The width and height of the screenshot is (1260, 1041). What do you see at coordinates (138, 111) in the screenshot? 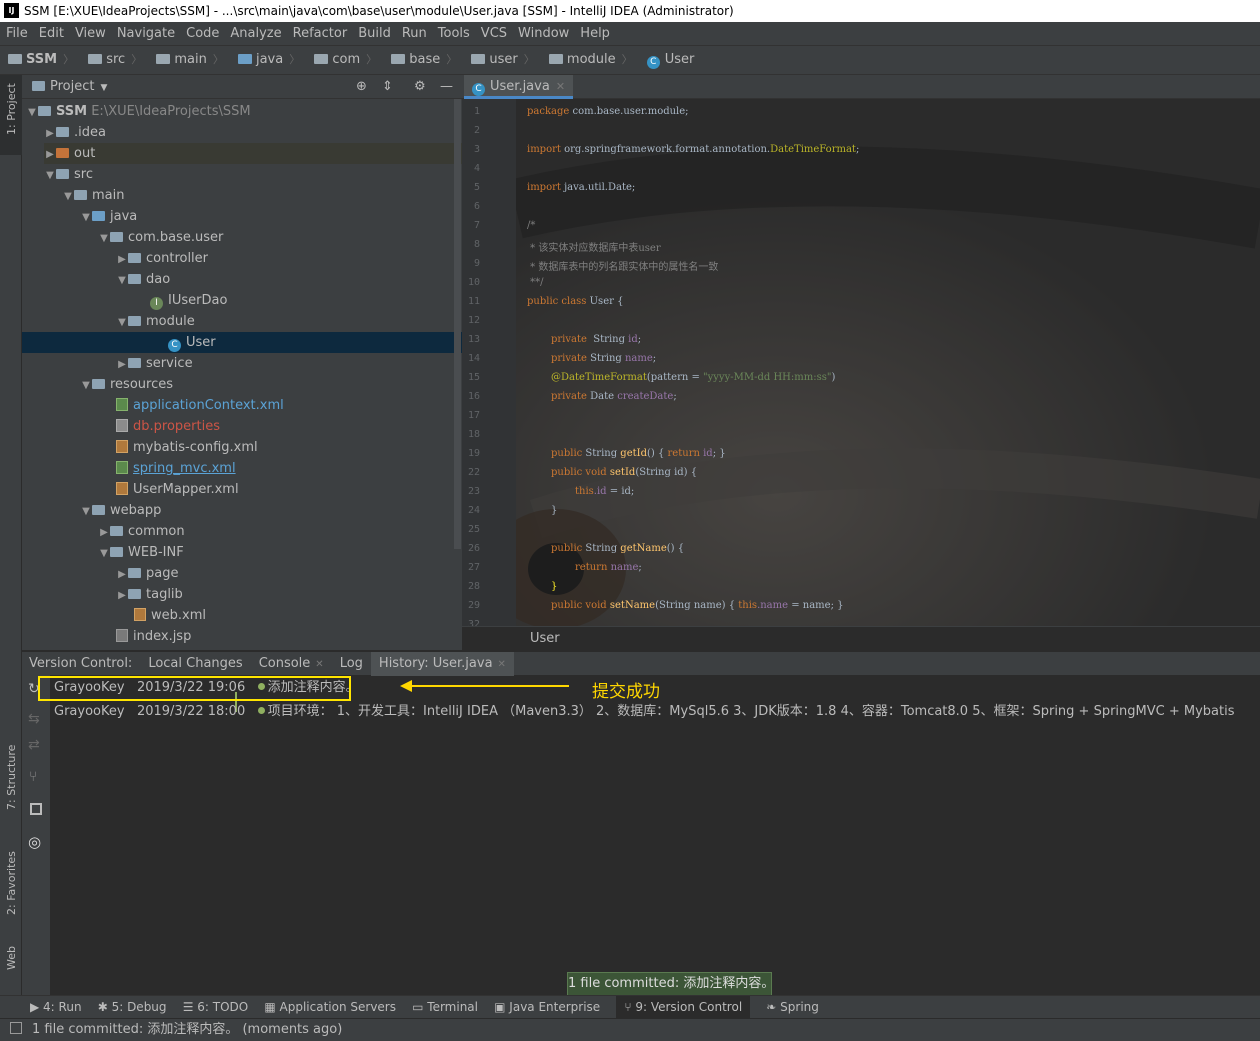
I see `tree-node-ssm: ▼ SSM E:\XUE\IdeaProjects\SSM` at bounding box center [138, 111].